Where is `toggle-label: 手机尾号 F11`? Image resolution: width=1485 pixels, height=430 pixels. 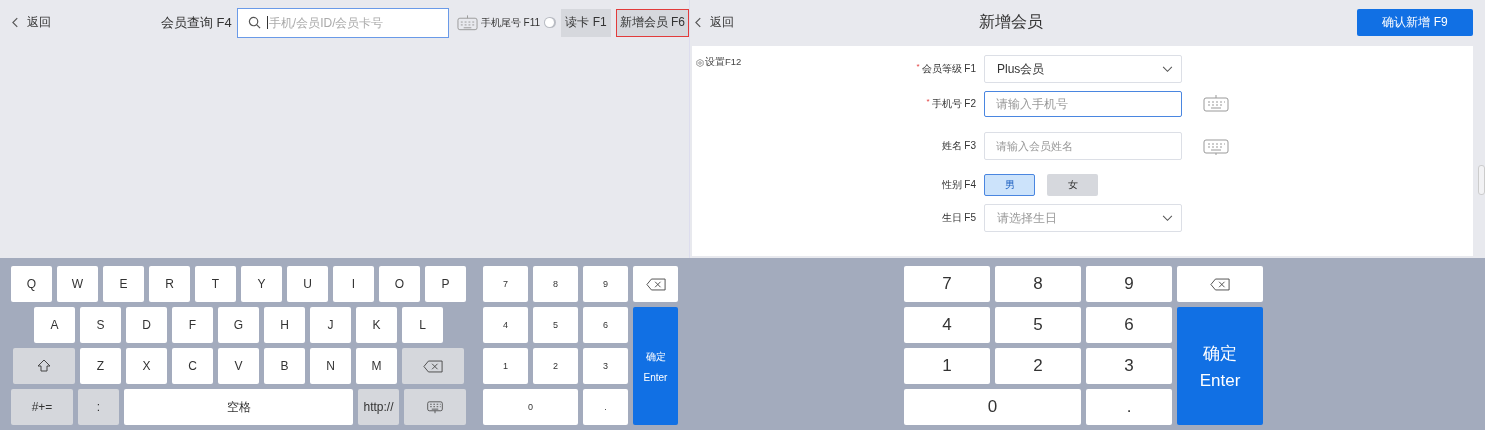 toggle-label: 手机尾号 F11 is located at coordinates (510, 22).